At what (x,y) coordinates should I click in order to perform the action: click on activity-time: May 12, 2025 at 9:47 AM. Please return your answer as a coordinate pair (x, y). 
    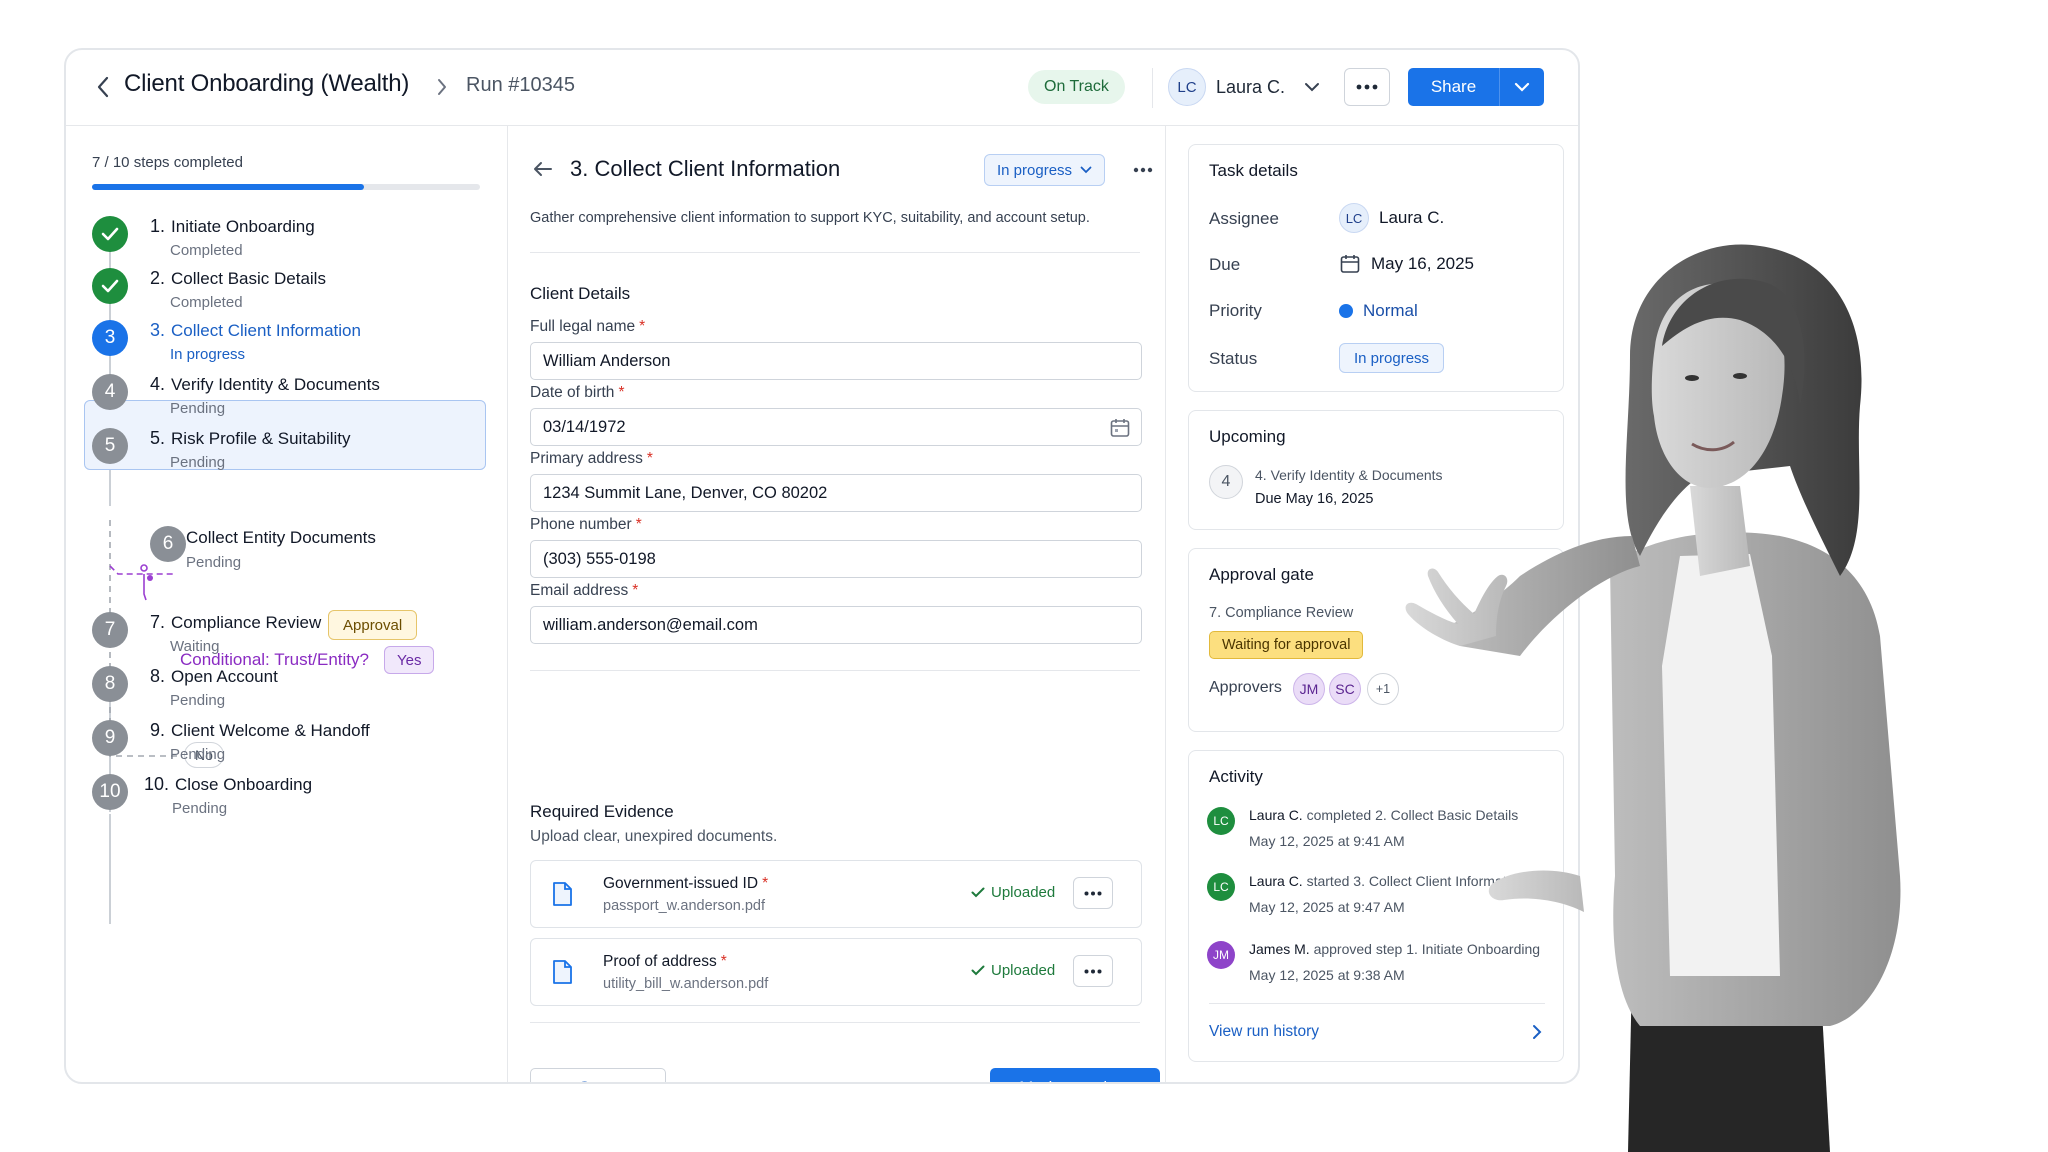
    Looking at the image, I should click on (1327, 907).